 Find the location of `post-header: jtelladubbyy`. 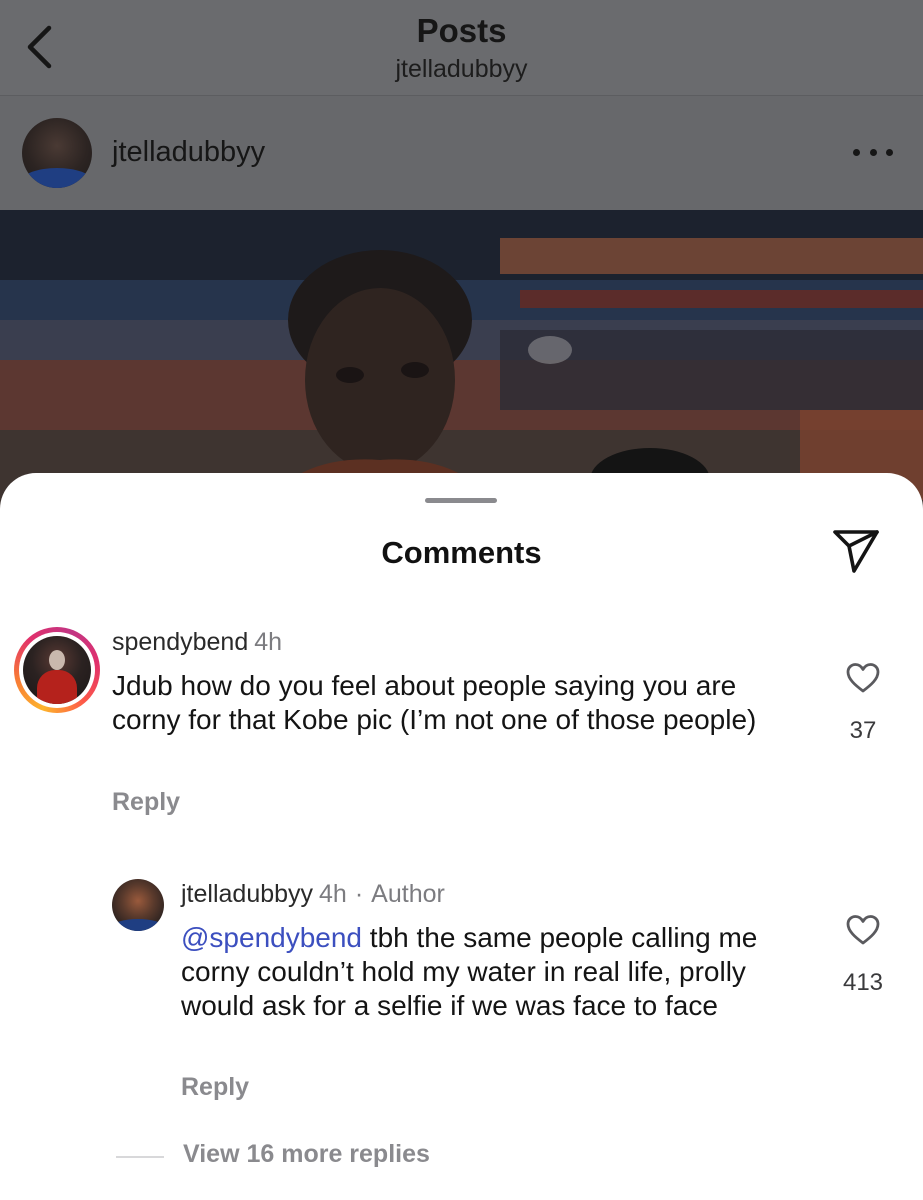

post-header: jtelladubbyy is located at coordinates (461, 153).